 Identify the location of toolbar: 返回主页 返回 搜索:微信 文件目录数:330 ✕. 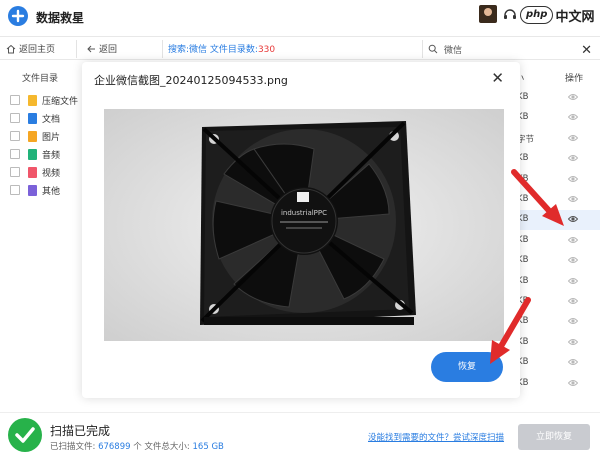
(300, 48).